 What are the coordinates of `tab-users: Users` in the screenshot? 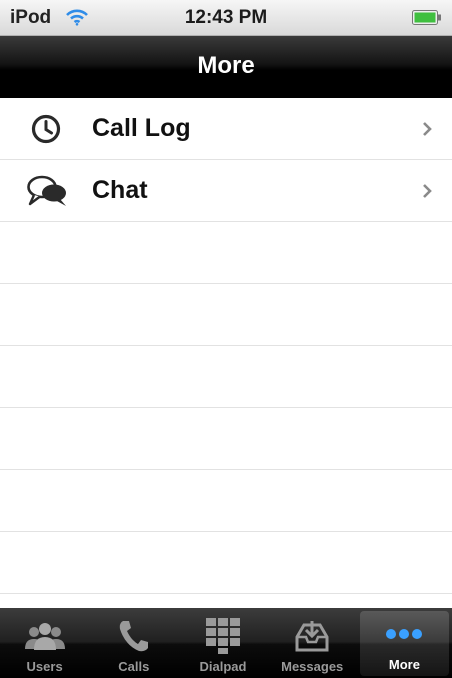 It's located at (44, 643).